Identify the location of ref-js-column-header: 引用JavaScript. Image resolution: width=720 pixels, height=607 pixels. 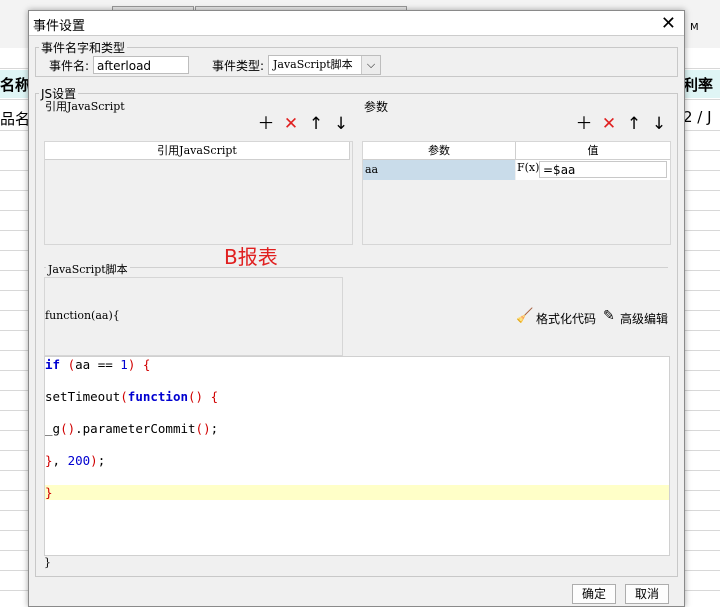
(197, 151).